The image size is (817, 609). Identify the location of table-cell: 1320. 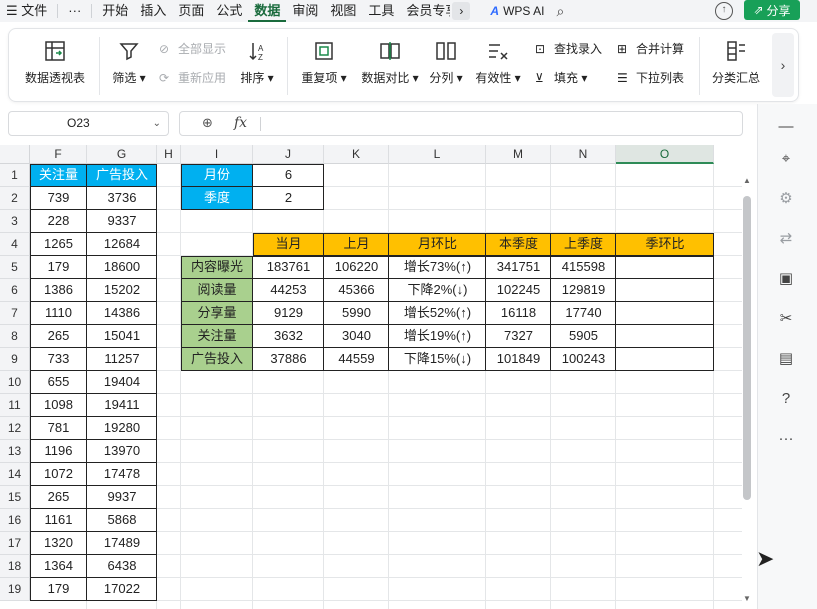
(58, 543).